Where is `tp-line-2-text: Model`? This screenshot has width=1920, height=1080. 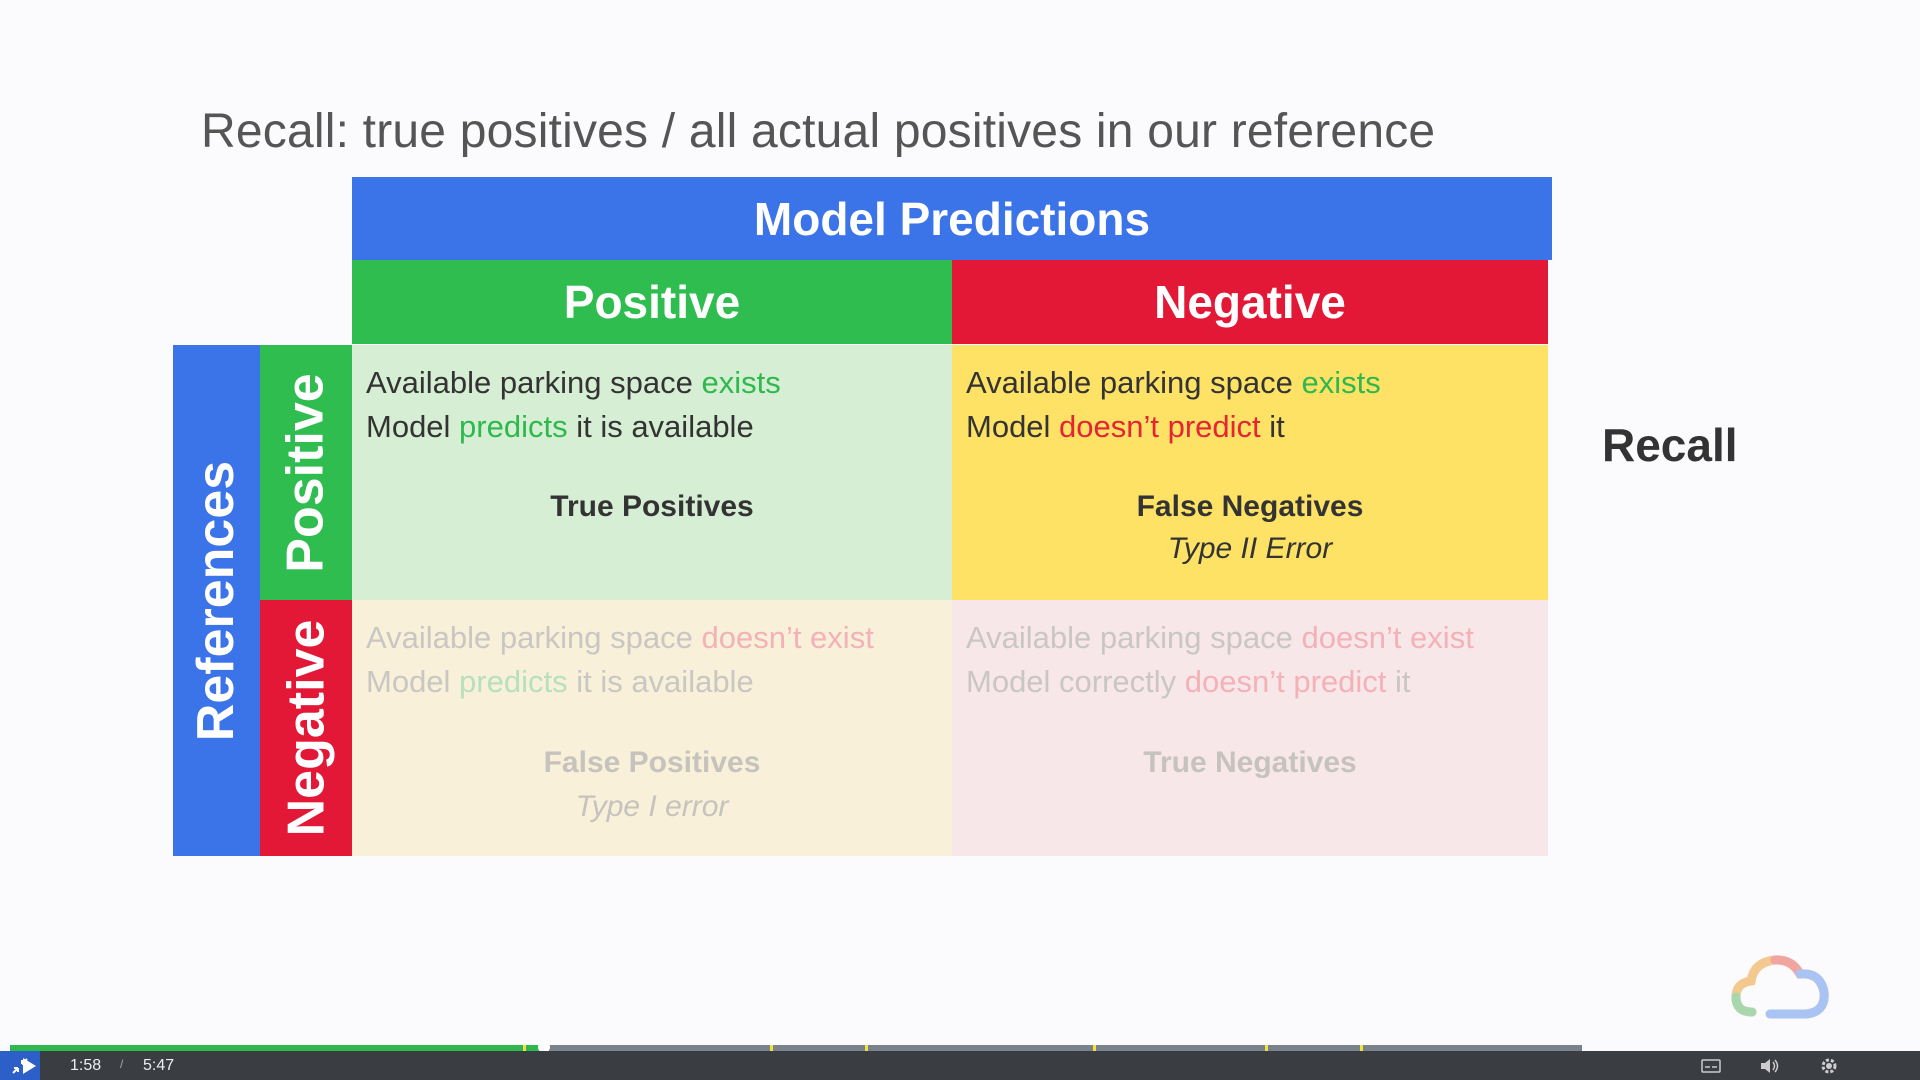
tp-line-2-text: Model is located at coordinates (413, 426).